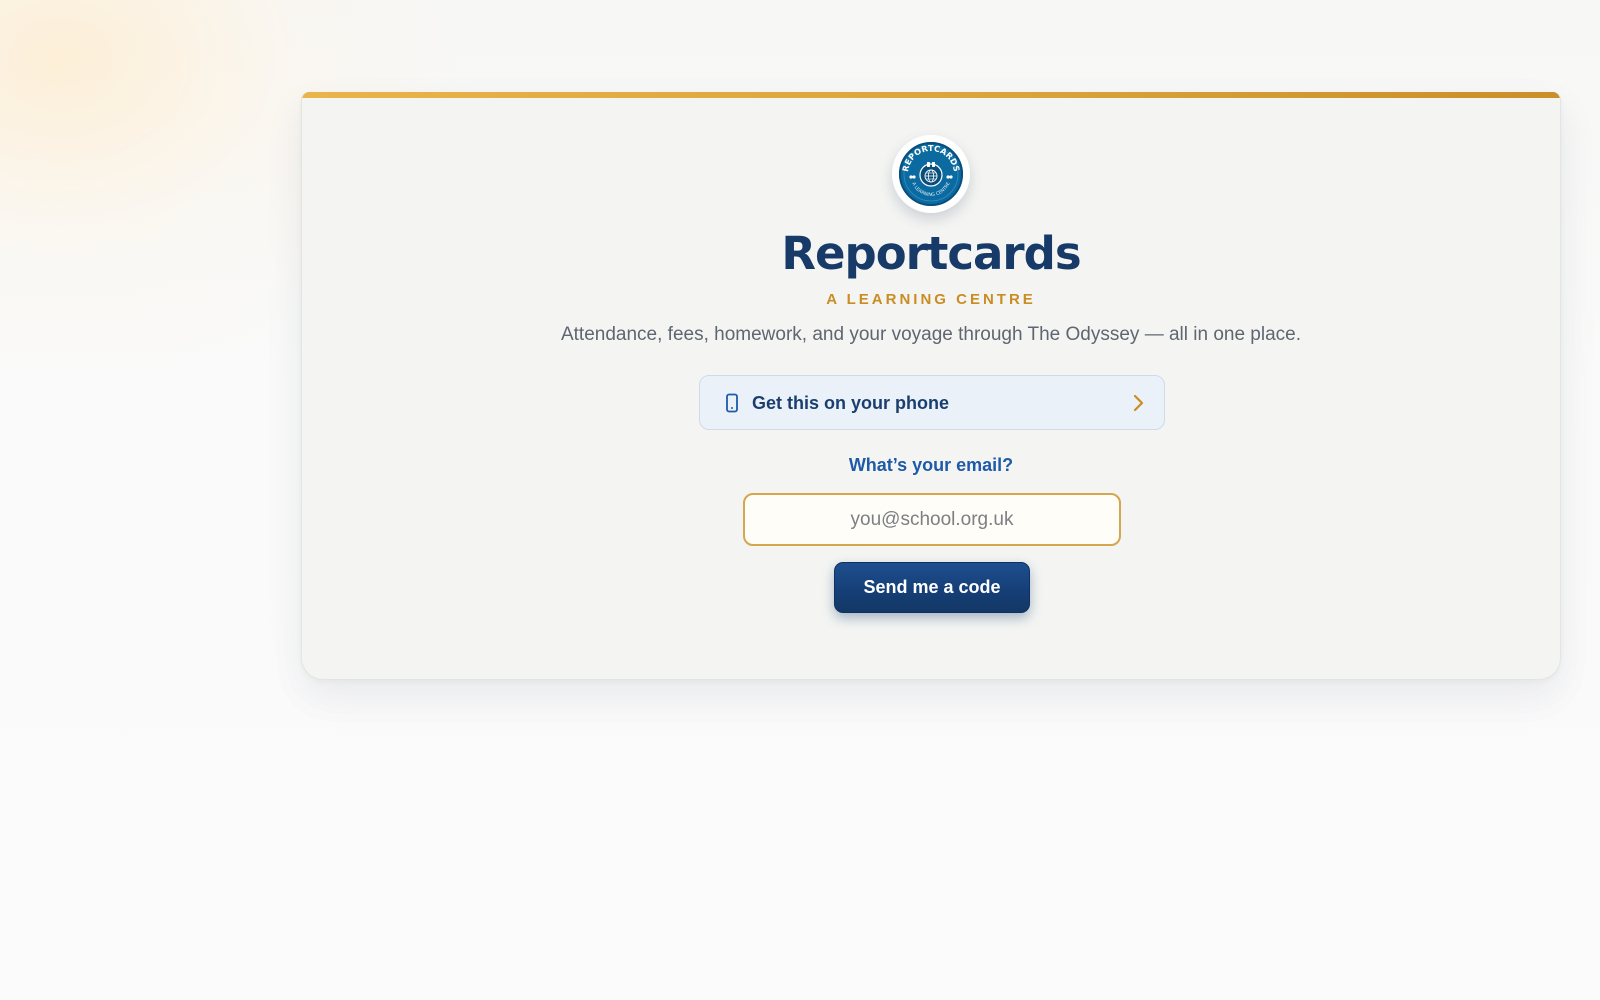  Describe the element at coordinates (931, 299) in the screenshot. I see `brand-subtitle: A LEARNING CENTRE` at that location.